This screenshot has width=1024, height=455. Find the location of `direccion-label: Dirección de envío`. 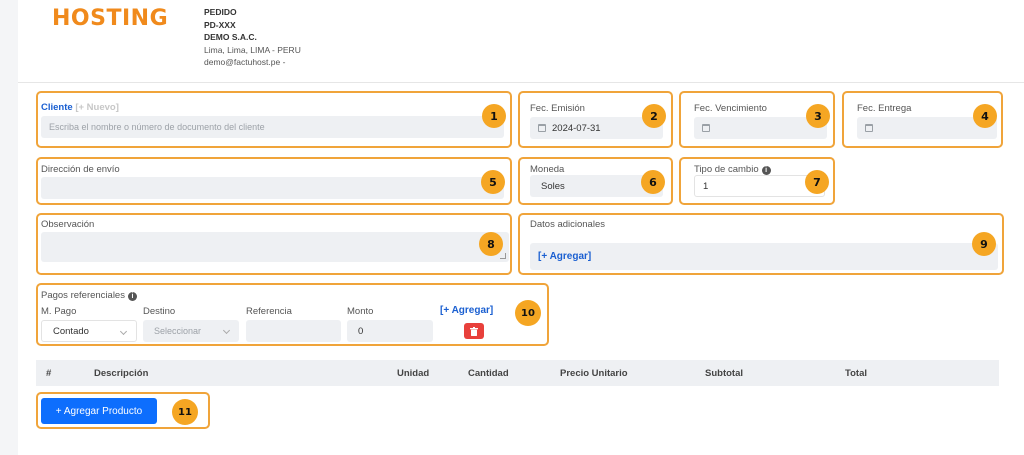

direccion-label: Dirección de envío is located at coordinates (80, 169).